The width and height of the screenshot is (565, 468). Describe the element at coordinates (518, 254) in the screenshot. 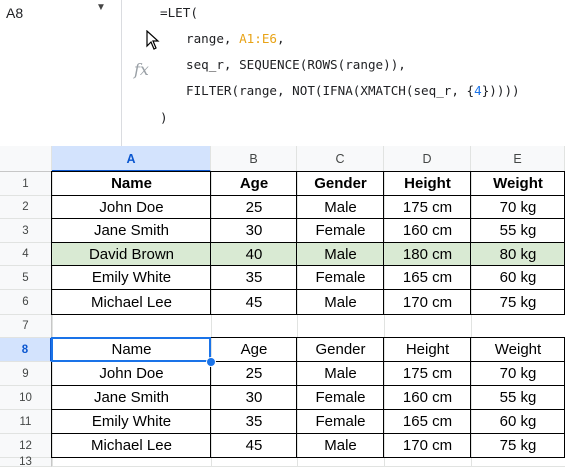

I see `cell-e4: 80 kg` at that location.